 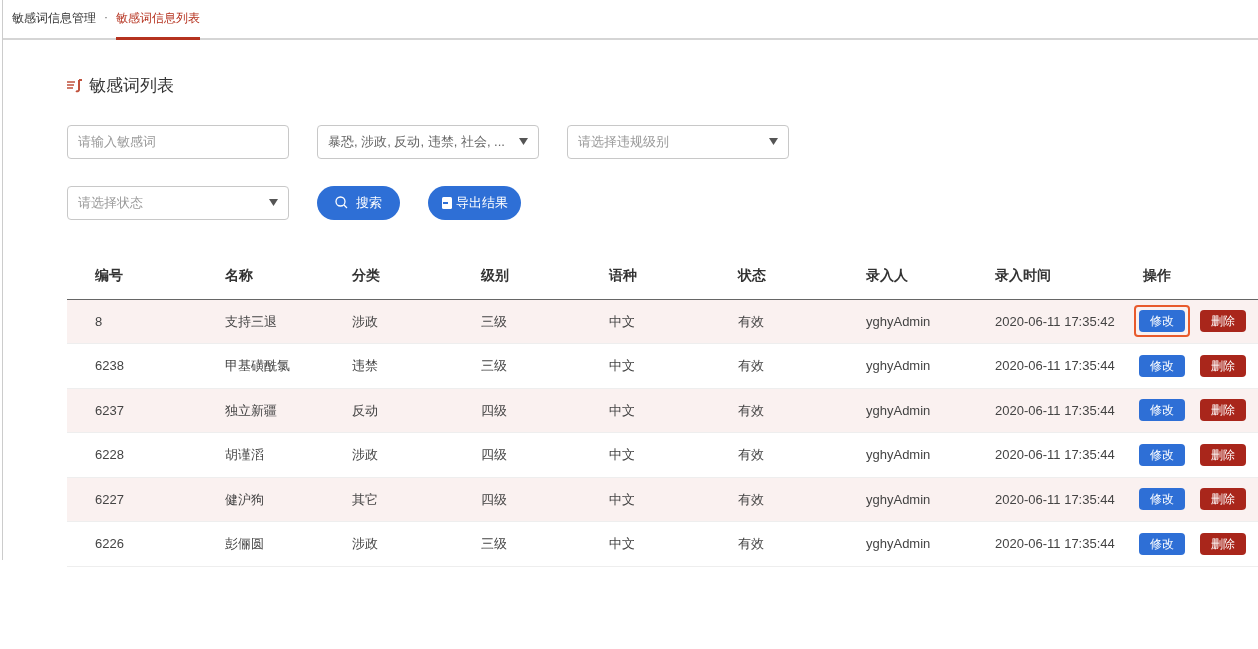 What do you see at coordinates (75, 85) in the screenshot?
I see `list-icon` at bounding box center [75, 85].